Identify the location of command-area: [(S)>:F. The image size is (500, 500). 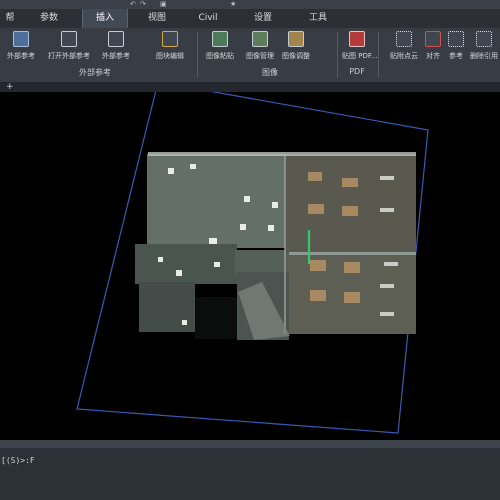
(250, 470).